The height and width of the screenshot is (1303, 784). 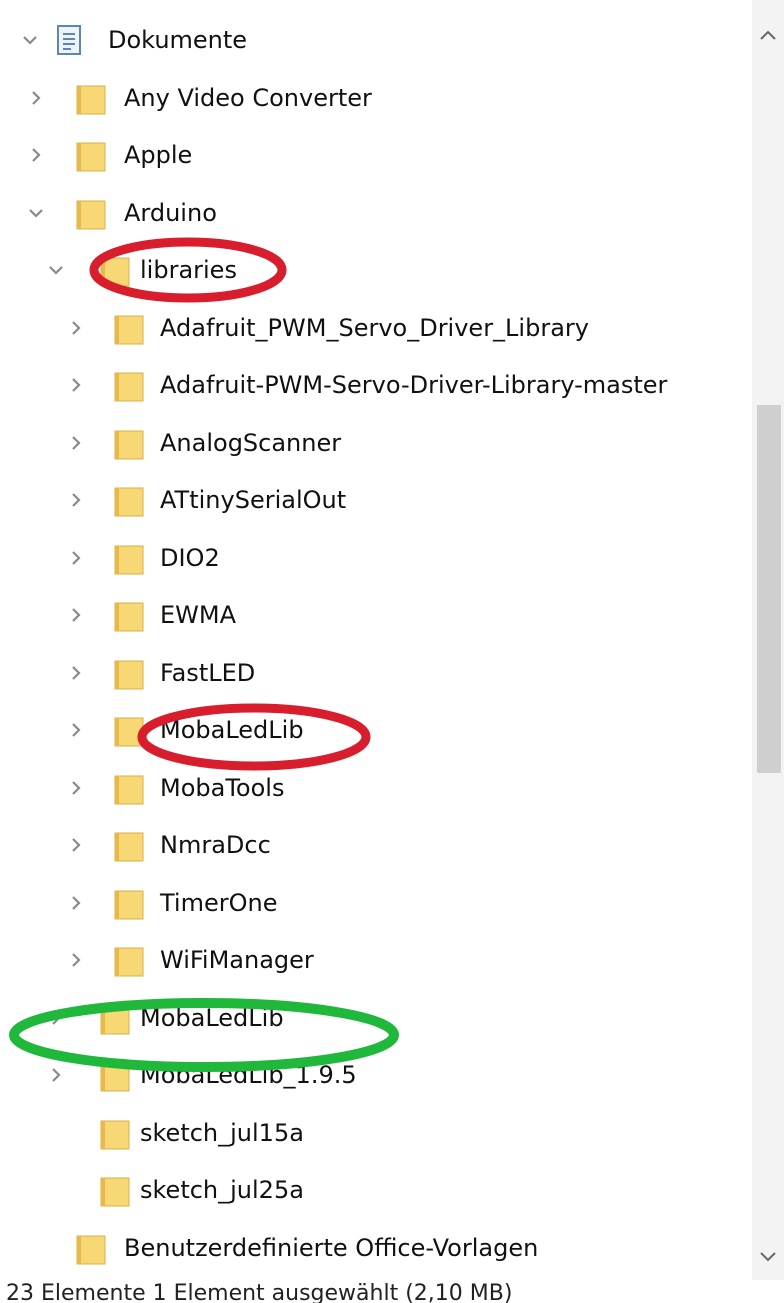 What do you see at coordinates (376, 444) in the screenshot?
I see `tree-item-analogscanner: AnalogScanner` at bounding box center [376, 444].